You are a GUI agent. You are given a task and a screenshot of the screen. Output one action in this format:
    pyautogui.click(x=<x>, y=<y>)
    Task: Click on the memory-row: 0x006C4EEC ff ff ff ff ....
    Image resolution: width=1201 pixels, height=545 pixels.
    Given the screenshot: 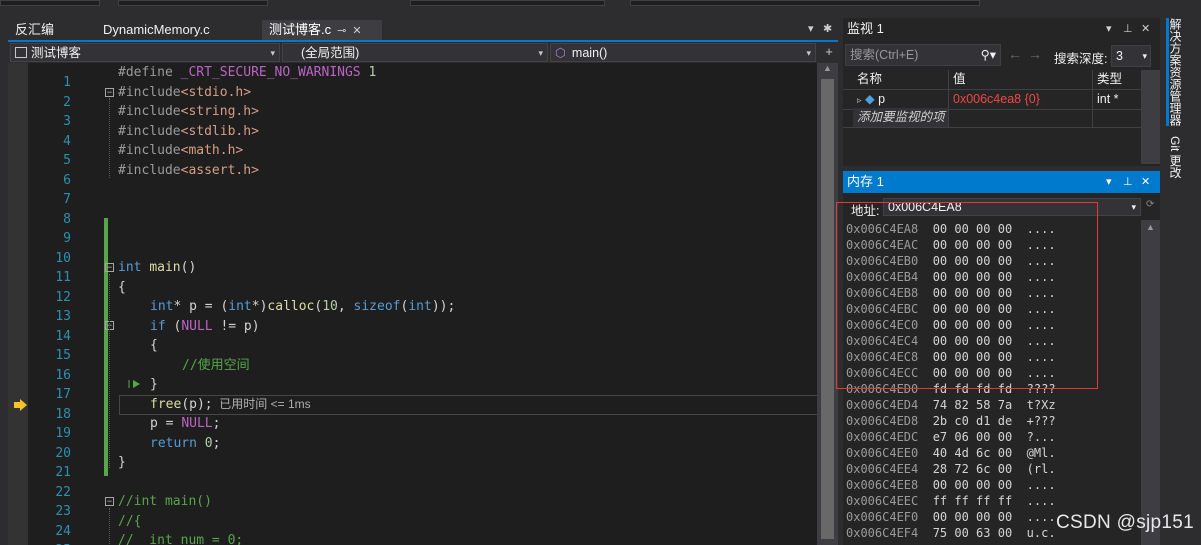 What is the action you would take?
    pyautogui.click(x=951, y=501)
    